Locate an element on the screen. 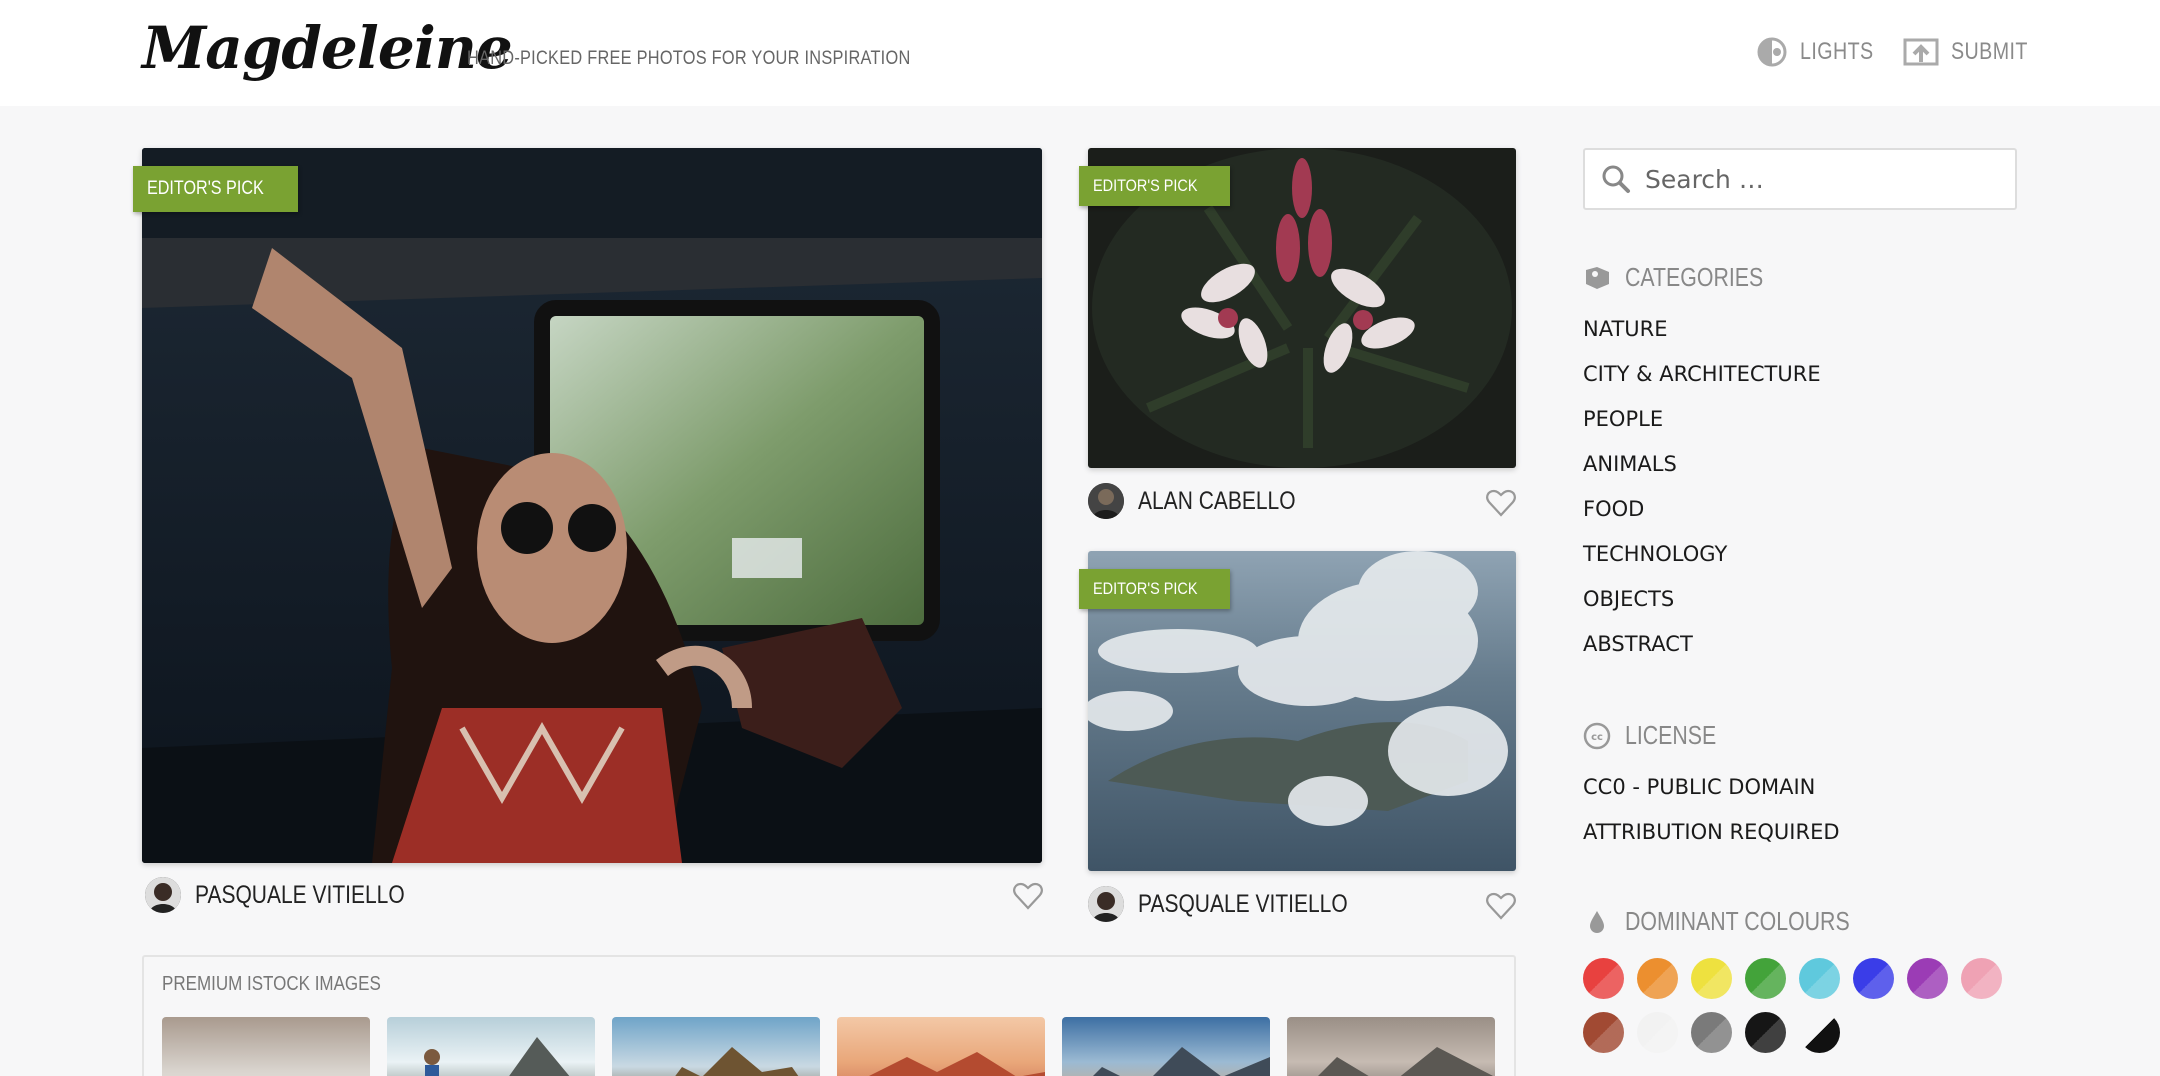  lights-label: LIGHTS is located at coordinates (1837, 51).